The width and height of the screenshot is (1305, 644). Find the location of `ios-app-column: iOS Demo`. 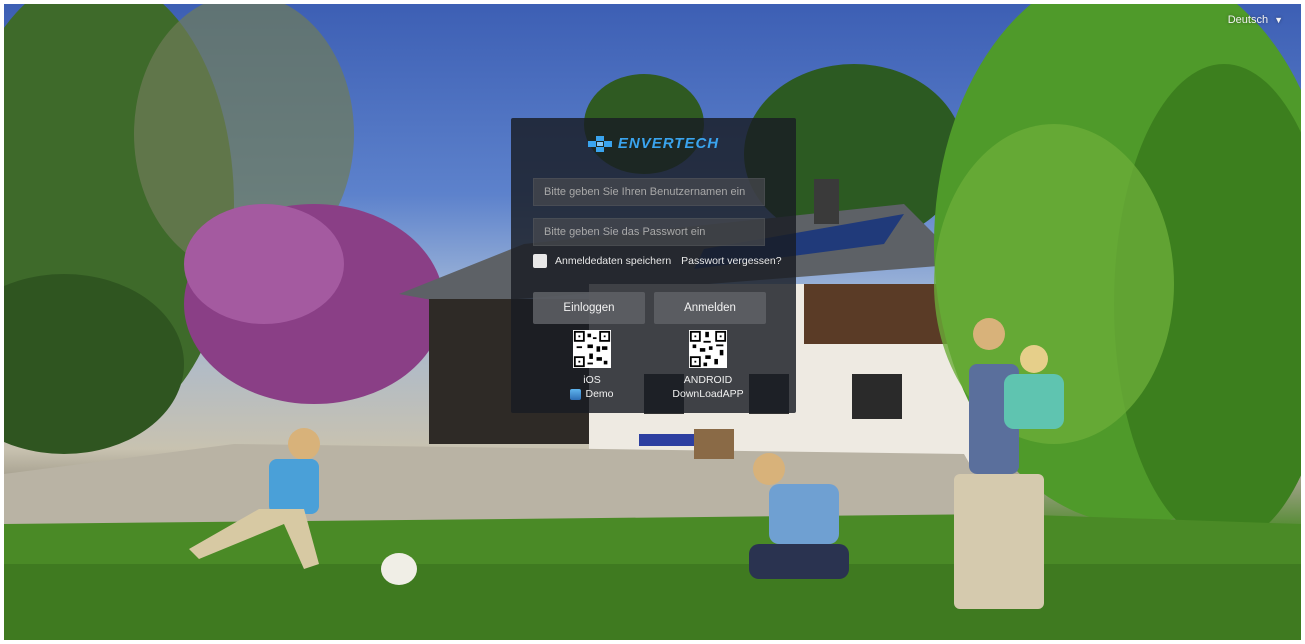

ios-app-column: iOS Demo is located at coordinates (592, 365).